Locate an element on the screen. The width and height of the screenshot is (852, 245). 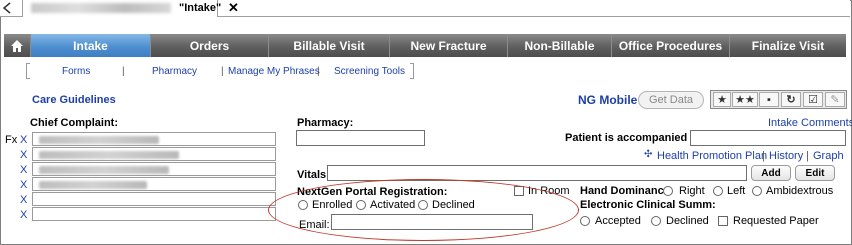
tab-finalize-visit: Finalize Visit is located at coordinates (787, 45).